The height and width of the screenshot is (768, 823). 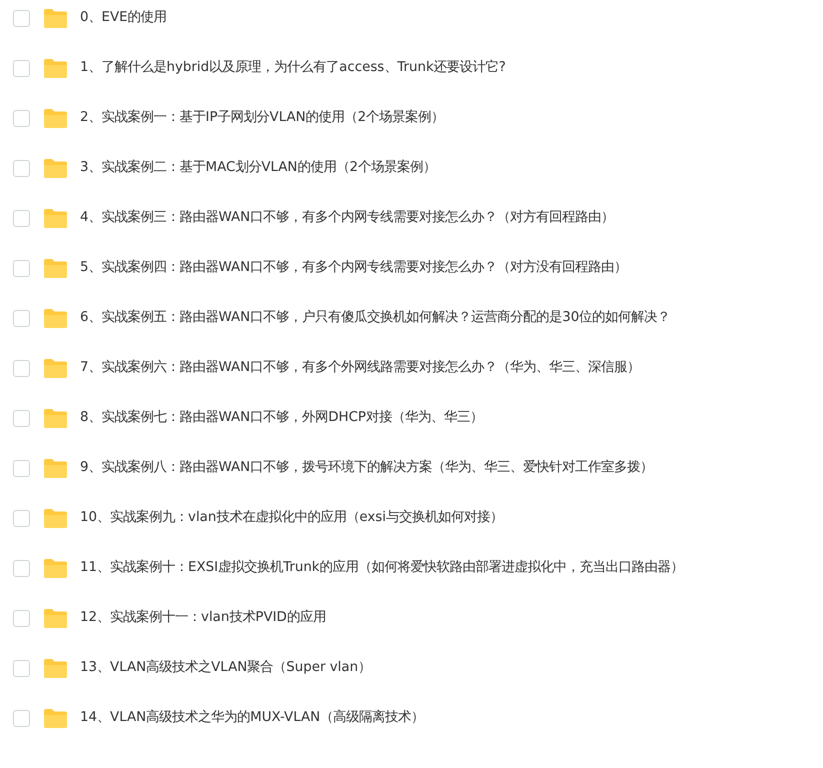 What do you see at coordinates (252, 718) in the screenshot?
I see `folder-name: 14、VLAN高级技术之华为的MUX-VLAN（高级隔离技术）` at bounding box center [252, 718].